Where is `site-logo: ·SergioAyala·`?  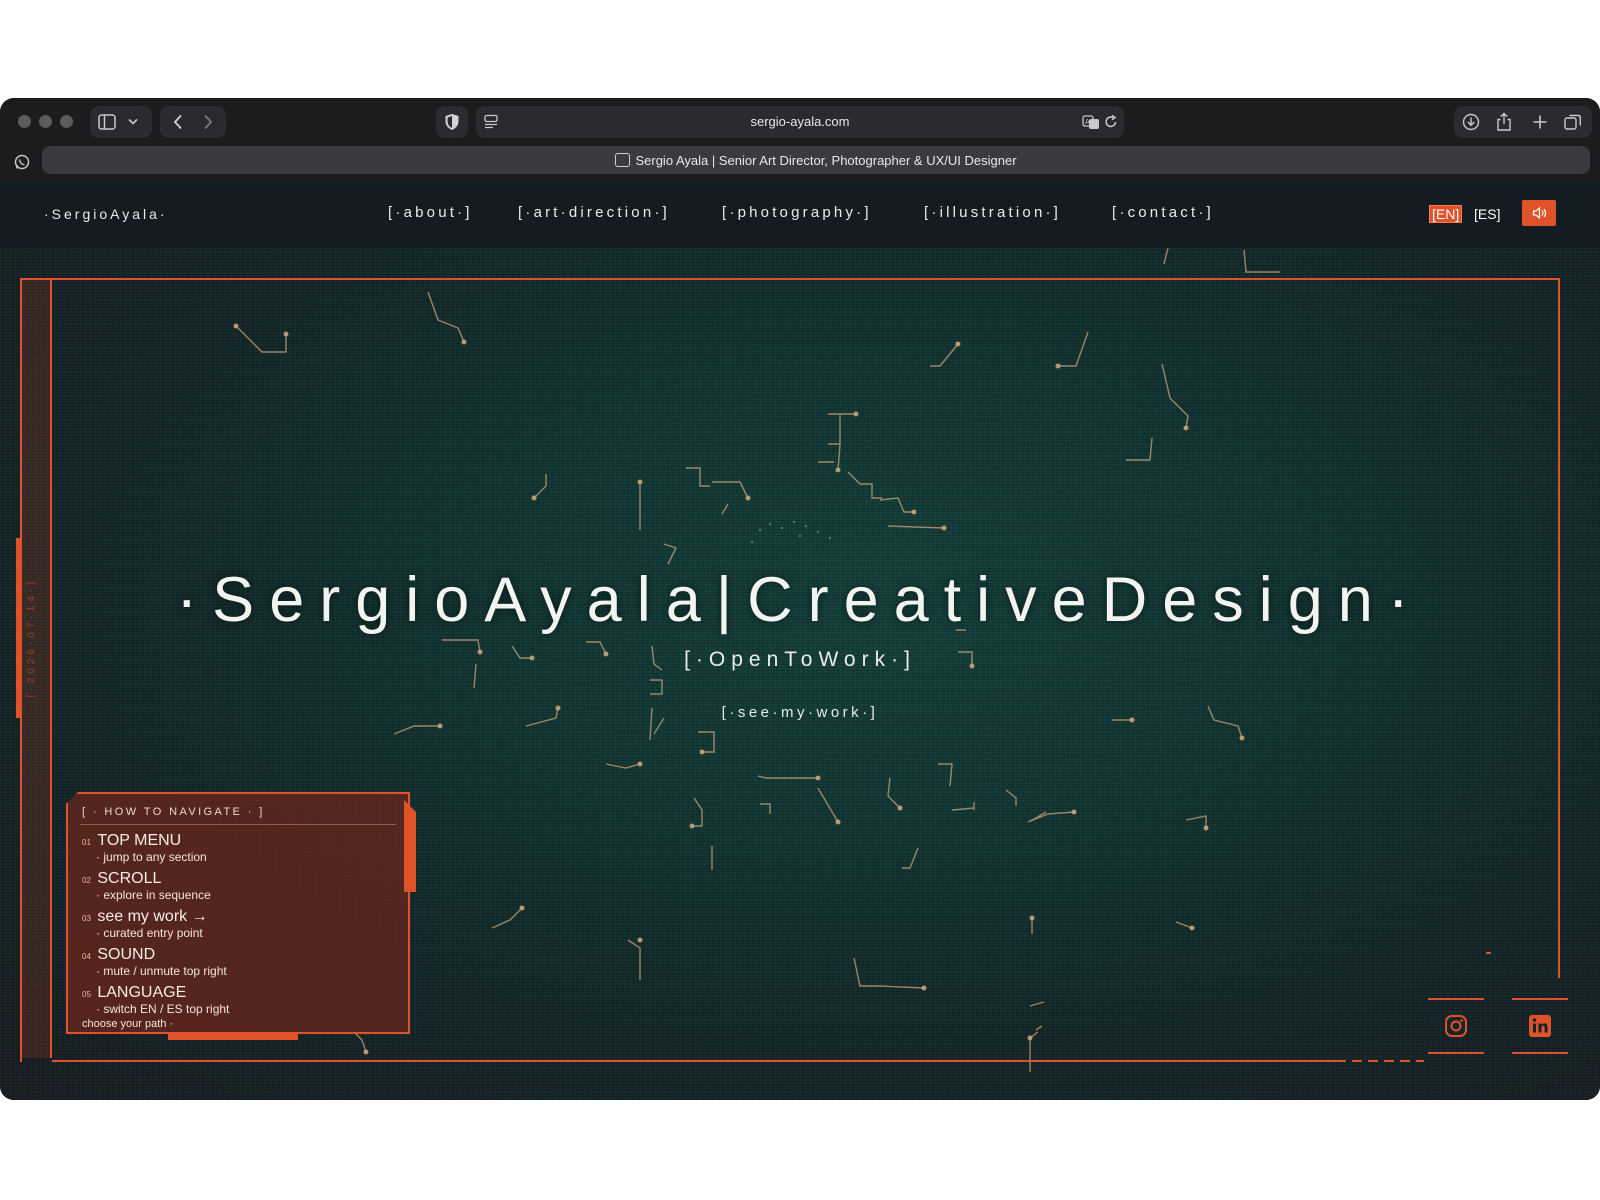 site-logo: ·SergioAyala· is located at coordinates (106, 214).